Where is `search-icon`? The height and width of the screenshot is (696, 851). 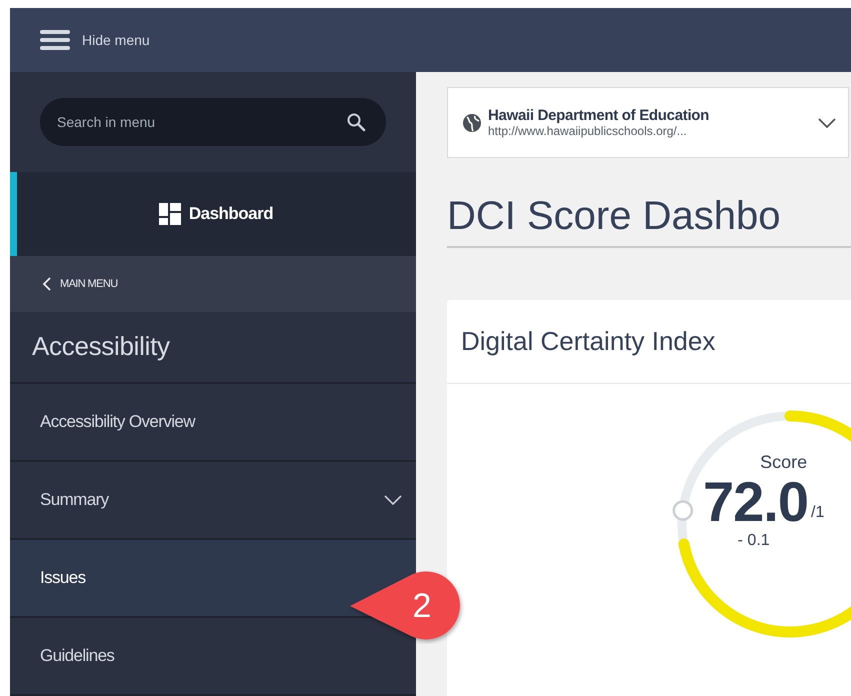 search-icon is located at coordinates (356, 122).